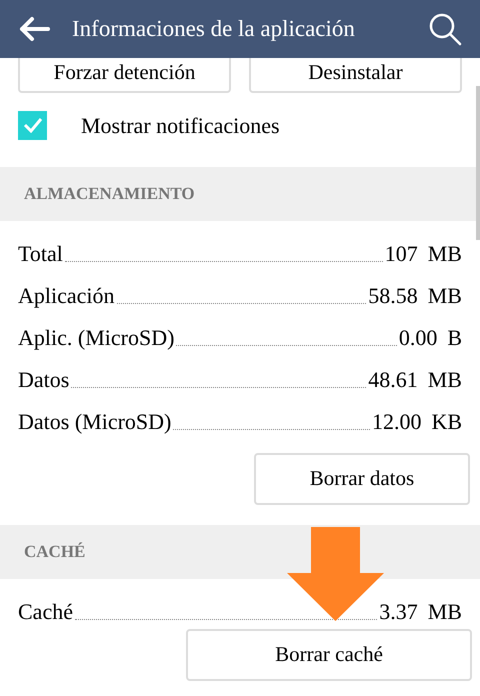 The width and height of the screenshot is (480, 696). Describe the element at coordinates (95, 422) in the screenshot. I see `row-label: Datos (MicroSD)` at that location.